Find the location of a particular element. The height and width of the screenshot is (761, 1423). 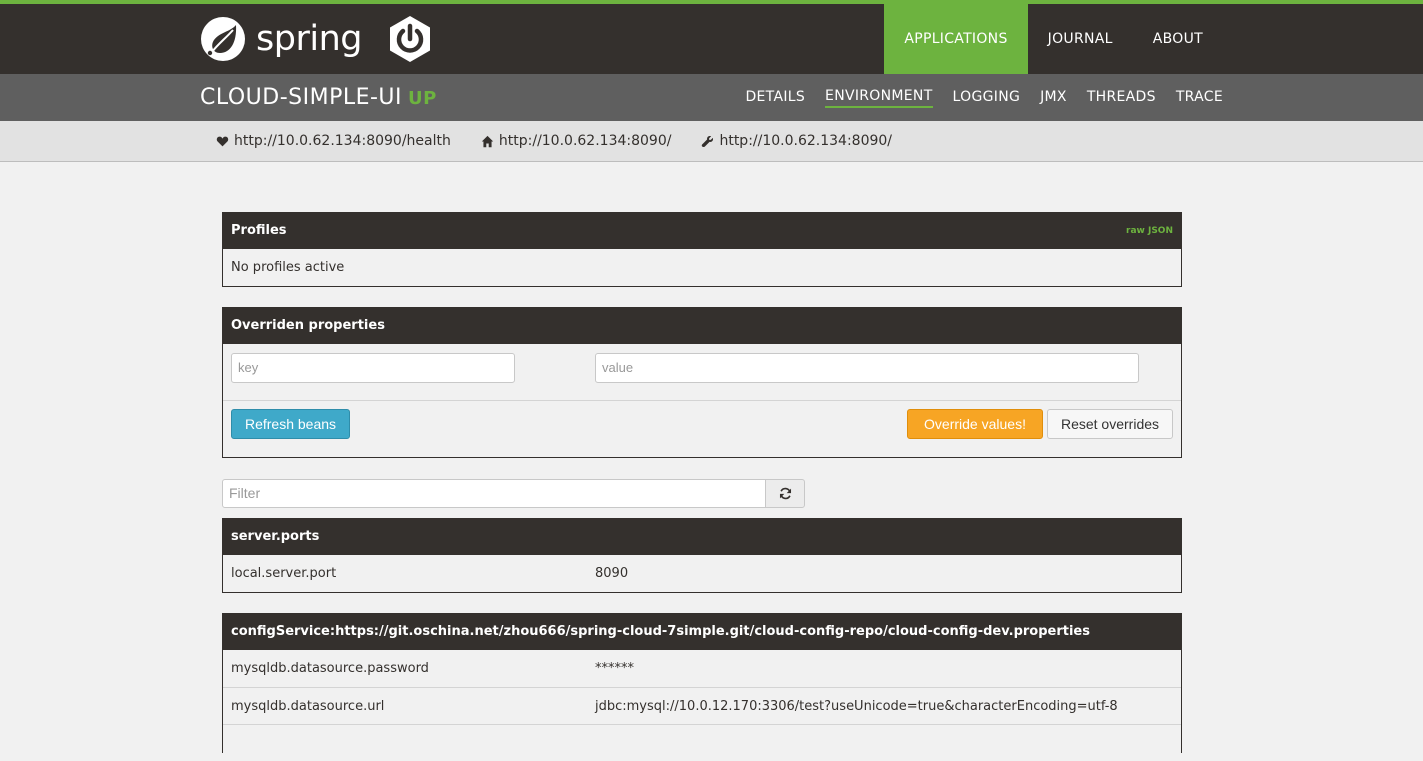

wrench-icon is located at coordinates (708, 141).